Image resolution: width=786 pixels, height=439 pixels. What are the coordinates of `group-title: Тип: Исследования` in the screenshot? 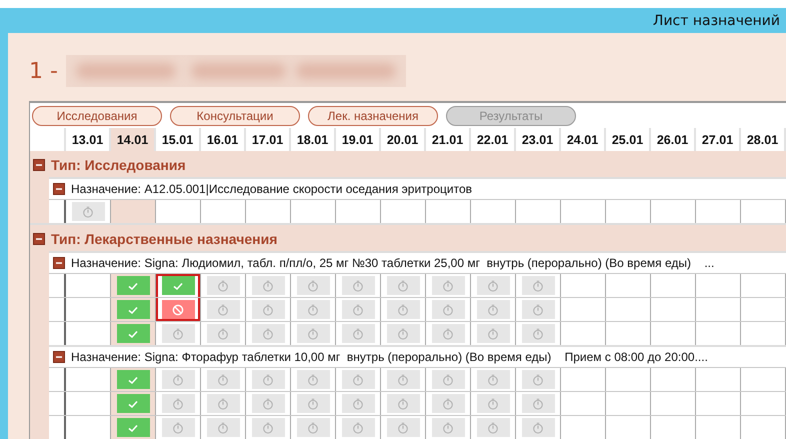 It's located at (118, 165).